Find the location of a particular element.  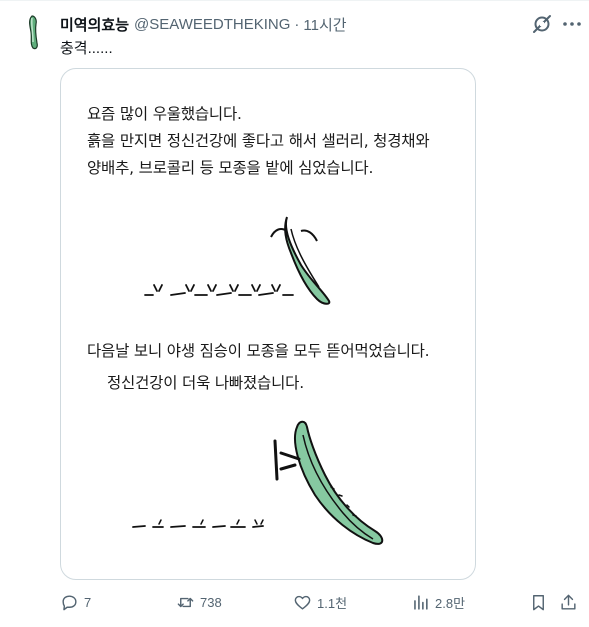

reply-button: 7 is located at coordinates (75, 602).